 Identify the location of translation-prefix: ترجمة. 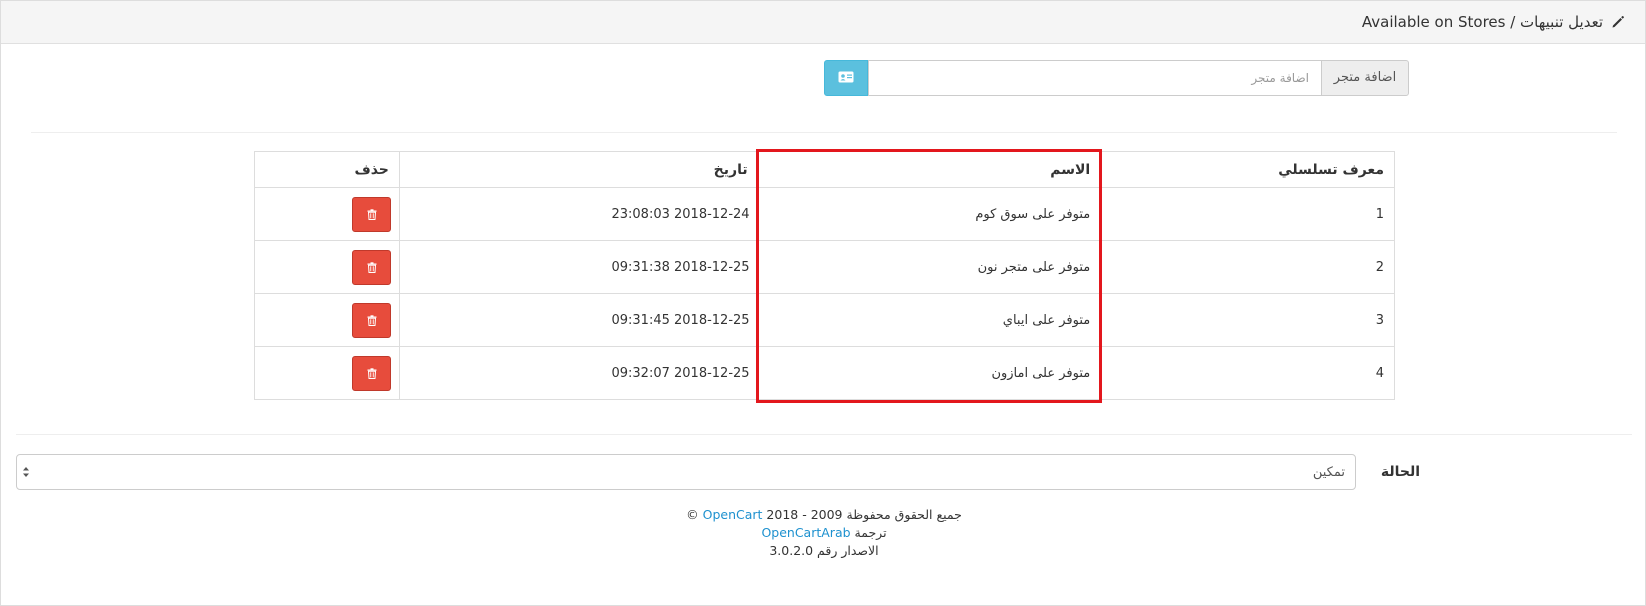
(868, 532).